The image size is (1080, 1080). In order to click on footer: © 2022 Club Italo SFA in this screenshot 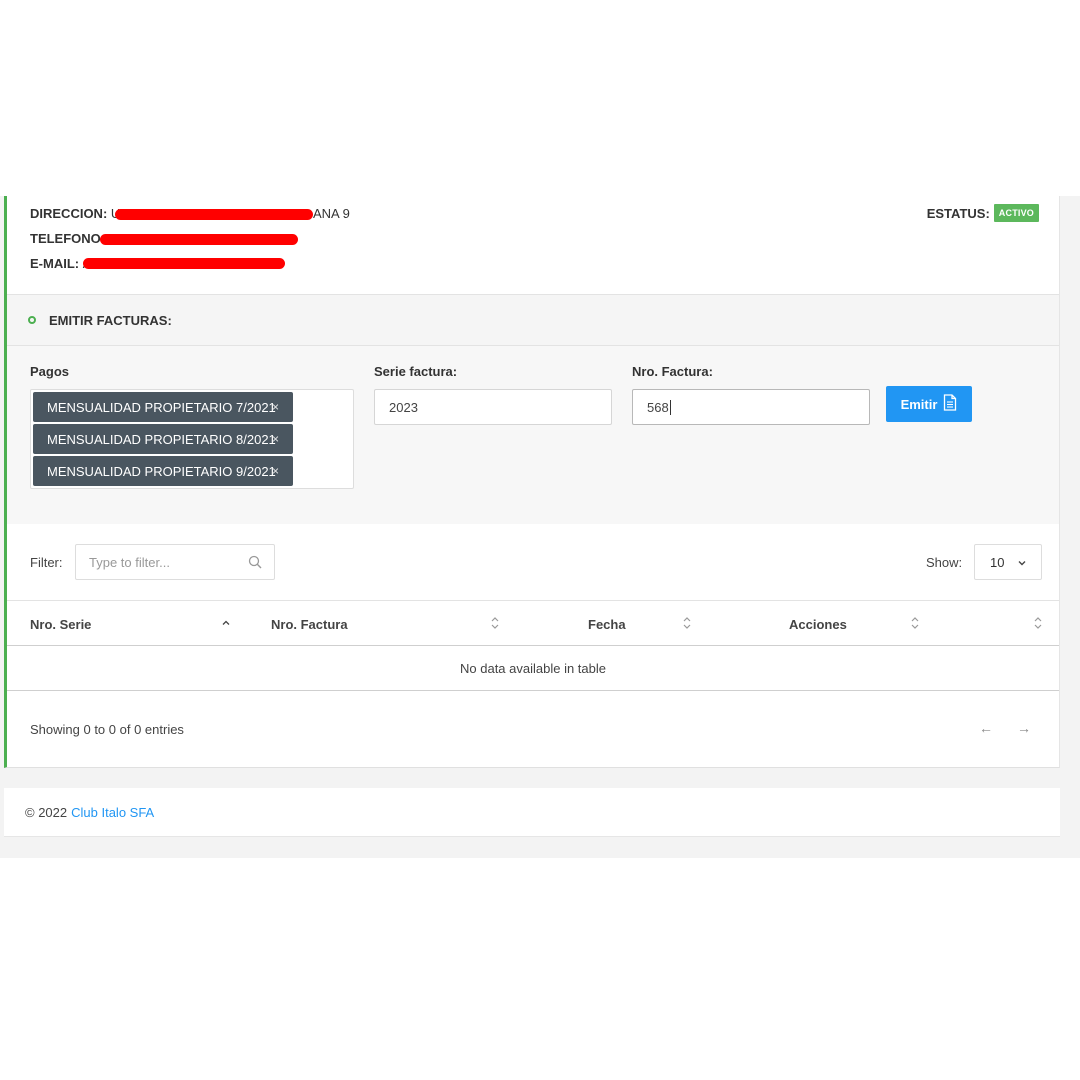, I will do `click(532, 812)`.